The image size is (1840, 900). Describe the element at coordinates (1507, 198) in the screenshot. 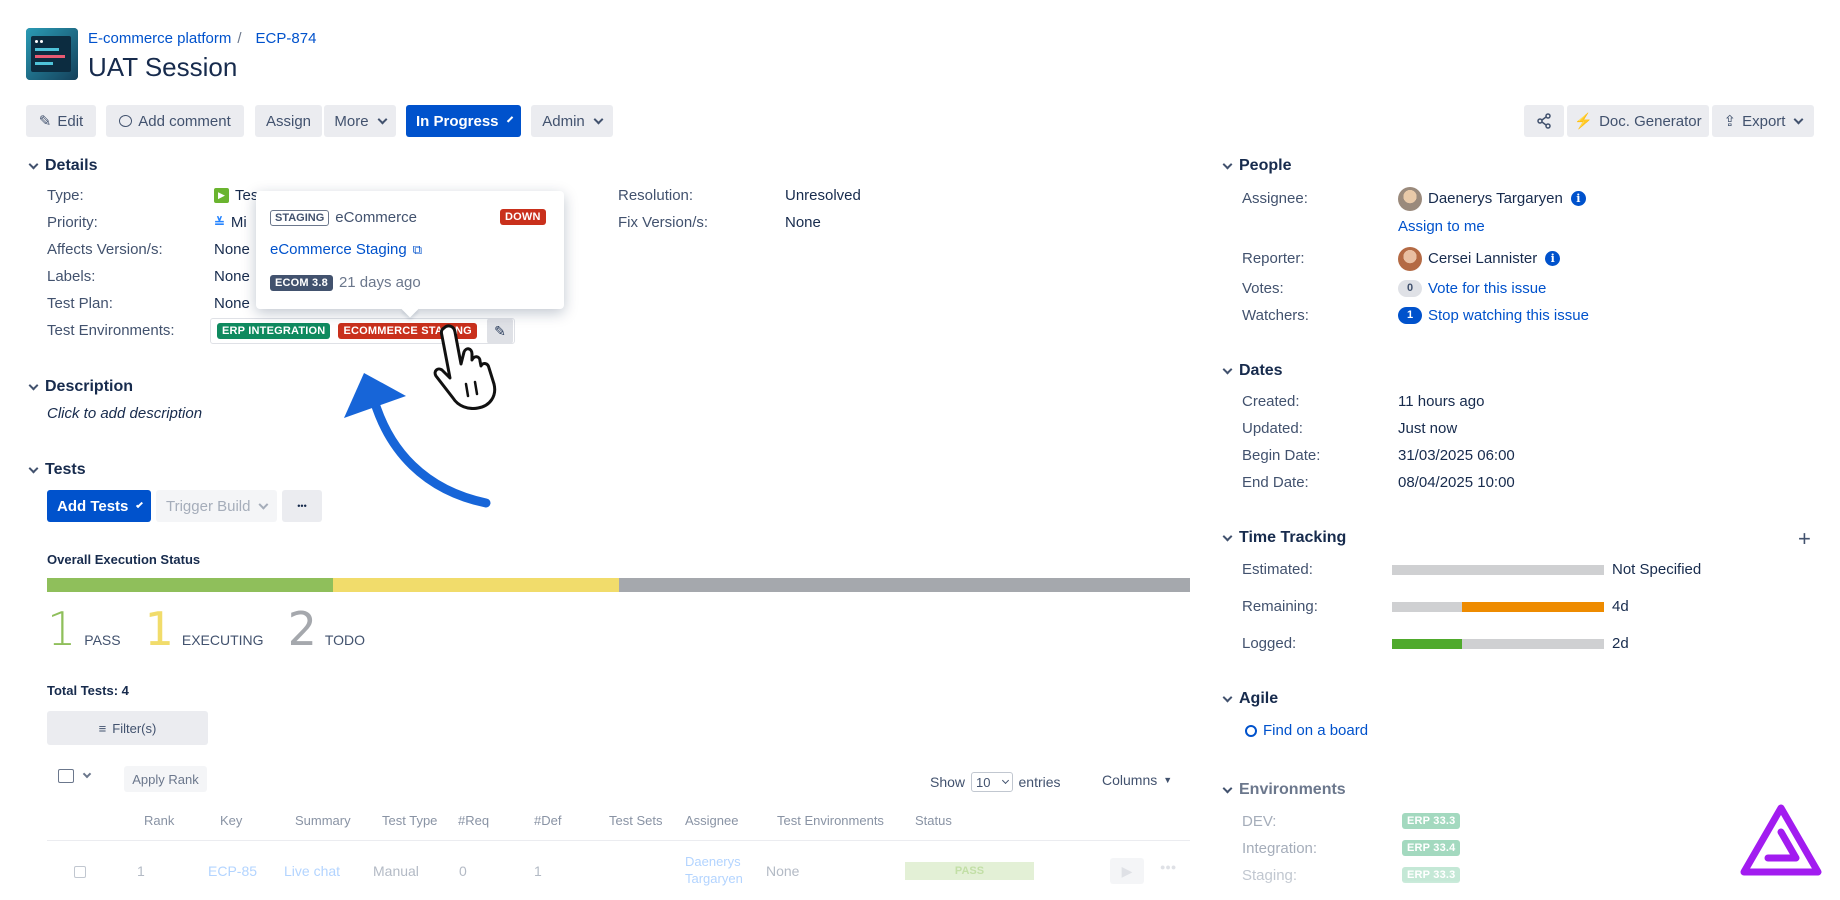

I see `assignee-value: Daenerys Targaryen i` at that location.